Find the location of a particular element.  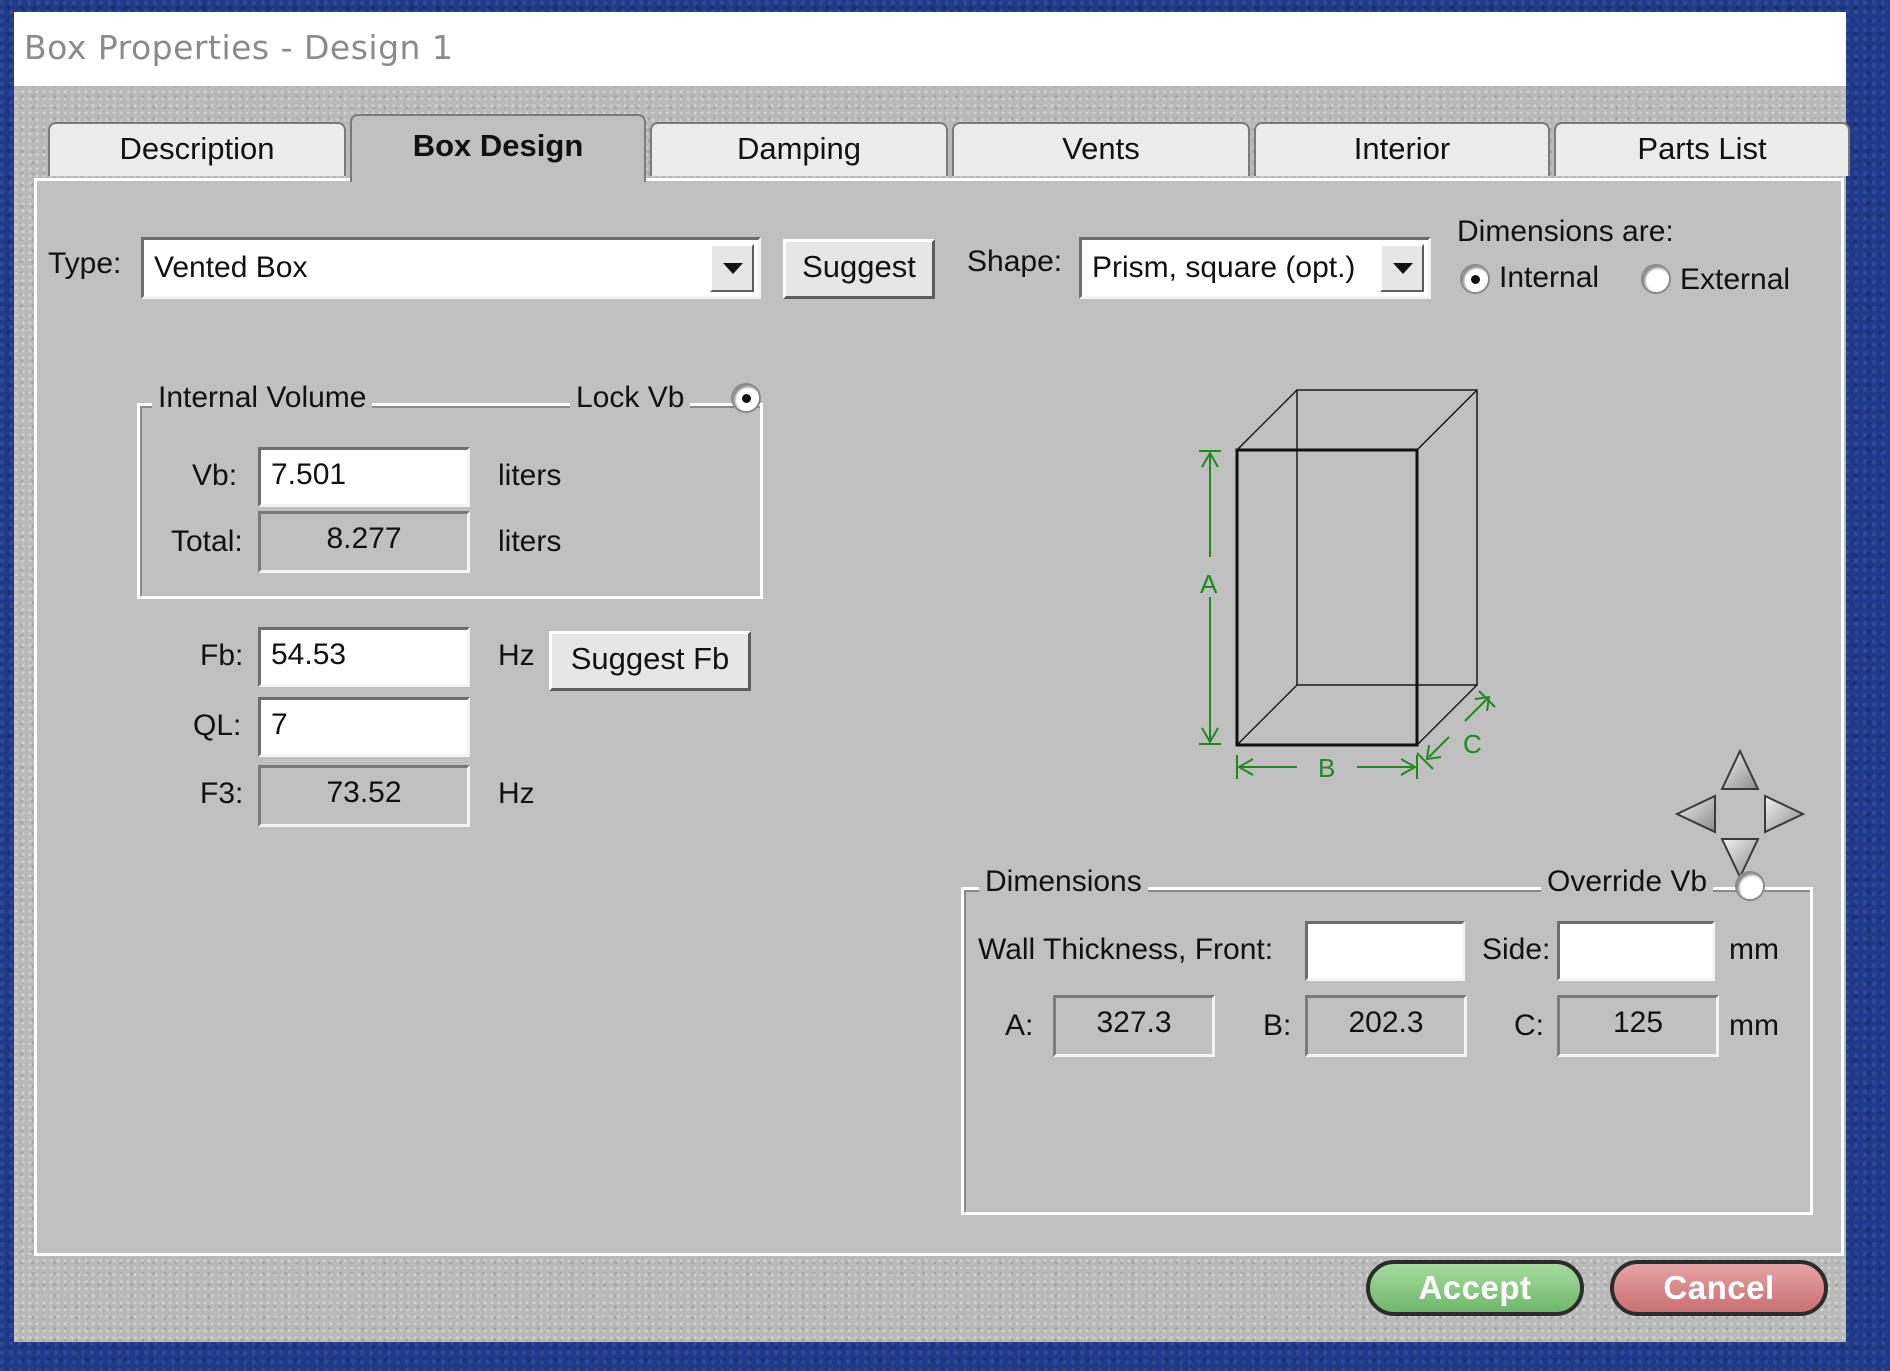

f3-label: F3: is located at coordinates (222, 793).